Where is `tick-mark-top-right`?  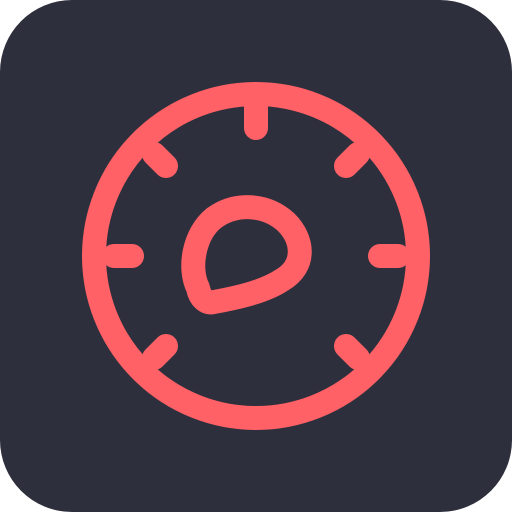
tick-mark-top-right is located at coordinates (352, 160).